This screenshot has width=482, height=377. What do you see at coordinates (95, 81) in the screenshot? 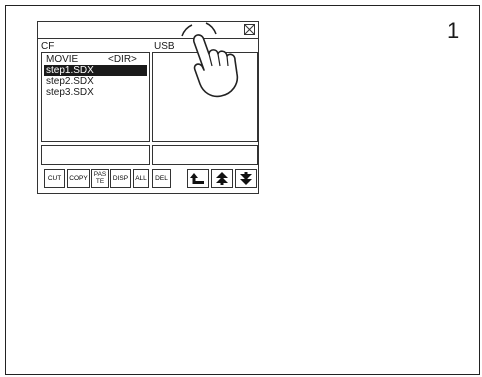
I see `list-item-step2: step2.SDX` at bounding box center [95, 81].